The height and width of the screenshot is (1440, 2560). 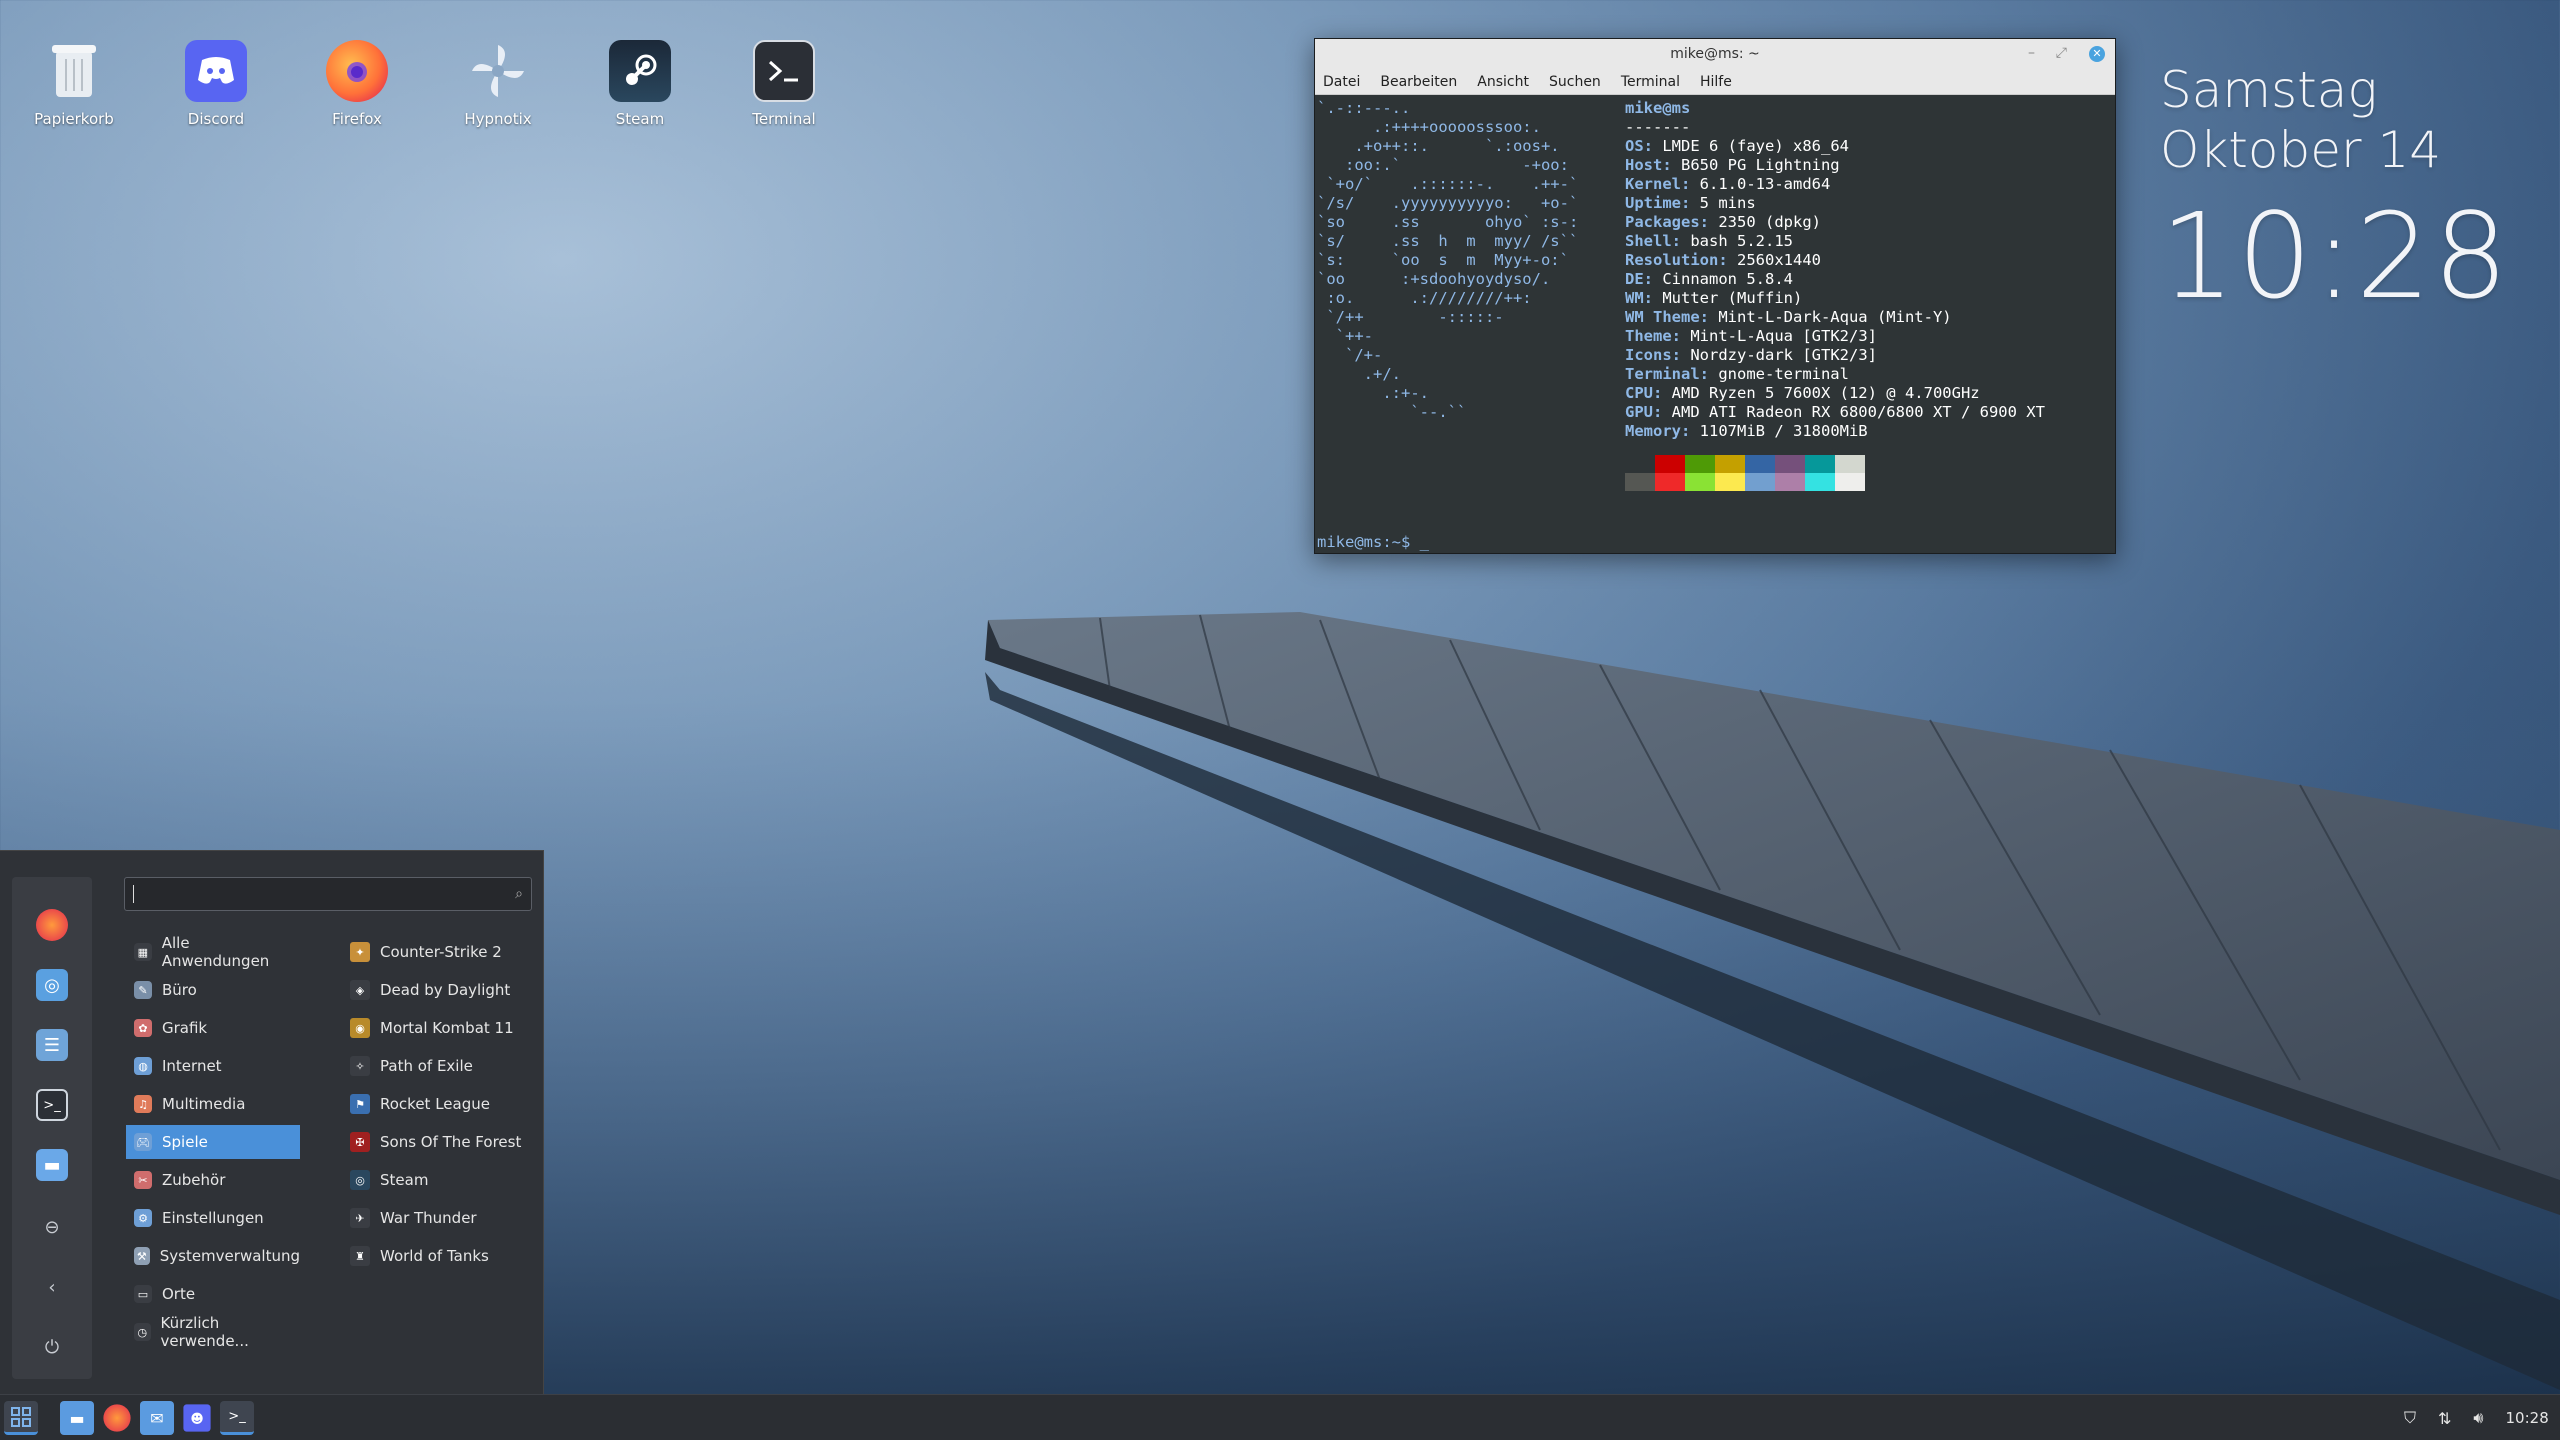 I want to click on category-item: ♫ Multimedia, so click(x=213, y=1104).